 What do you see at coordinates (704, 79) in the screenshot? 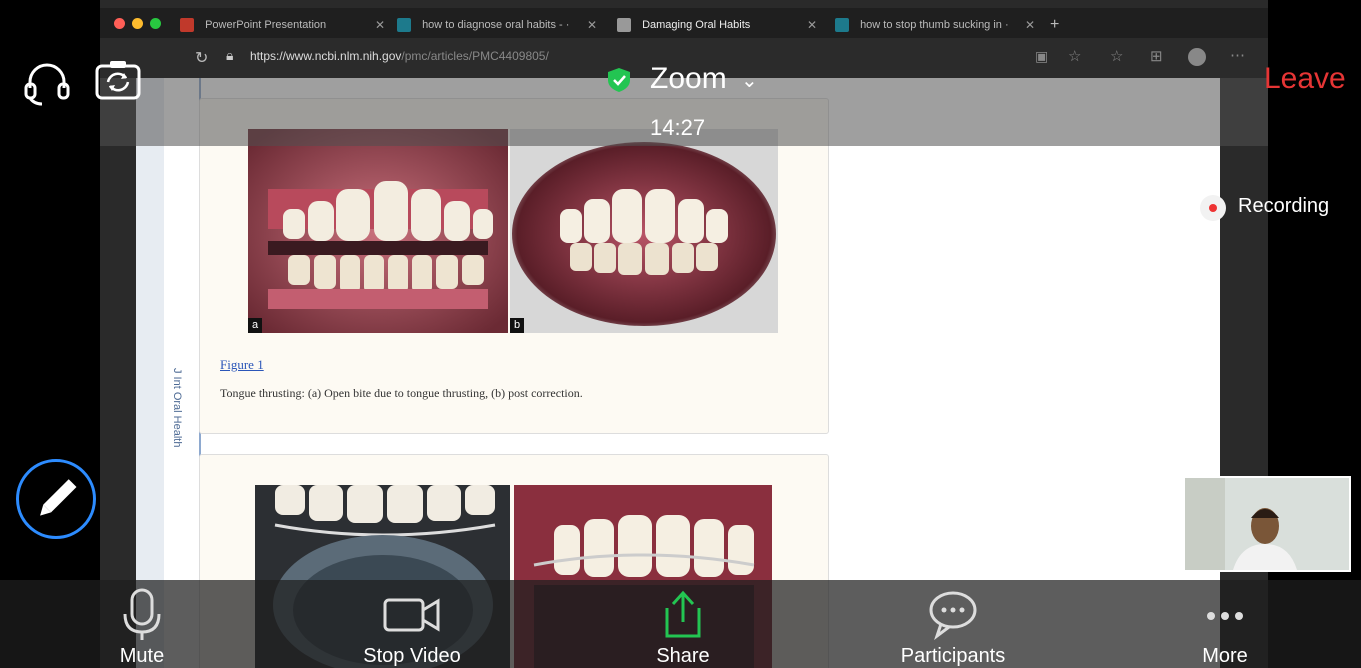
I see `meeting-title: Zoom ⌄` at bounding box center [704, 79].